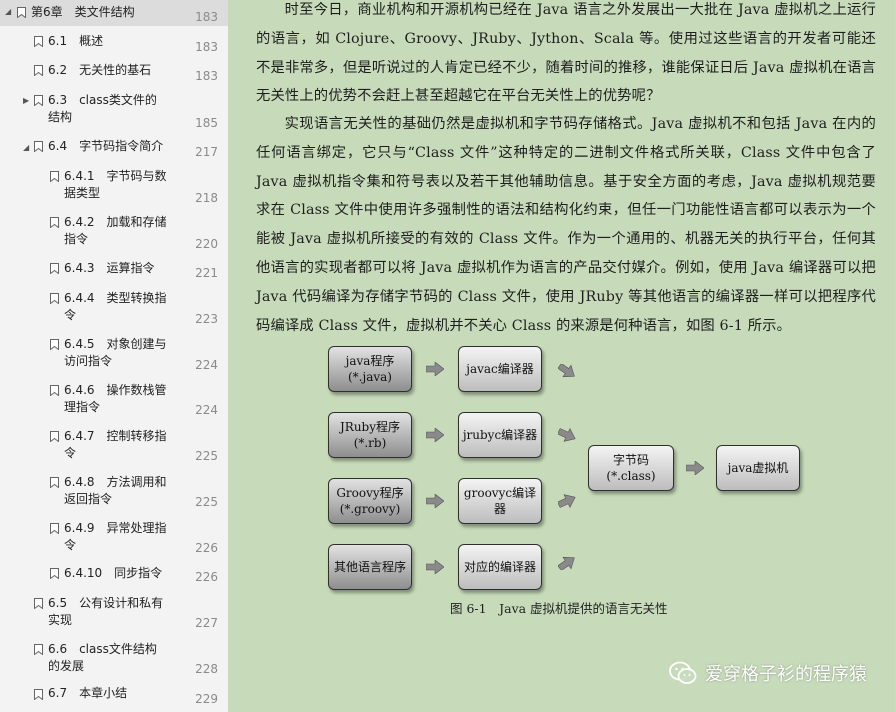  I want to click on javac-compiler-box: javac编译器, so click(500, 369).